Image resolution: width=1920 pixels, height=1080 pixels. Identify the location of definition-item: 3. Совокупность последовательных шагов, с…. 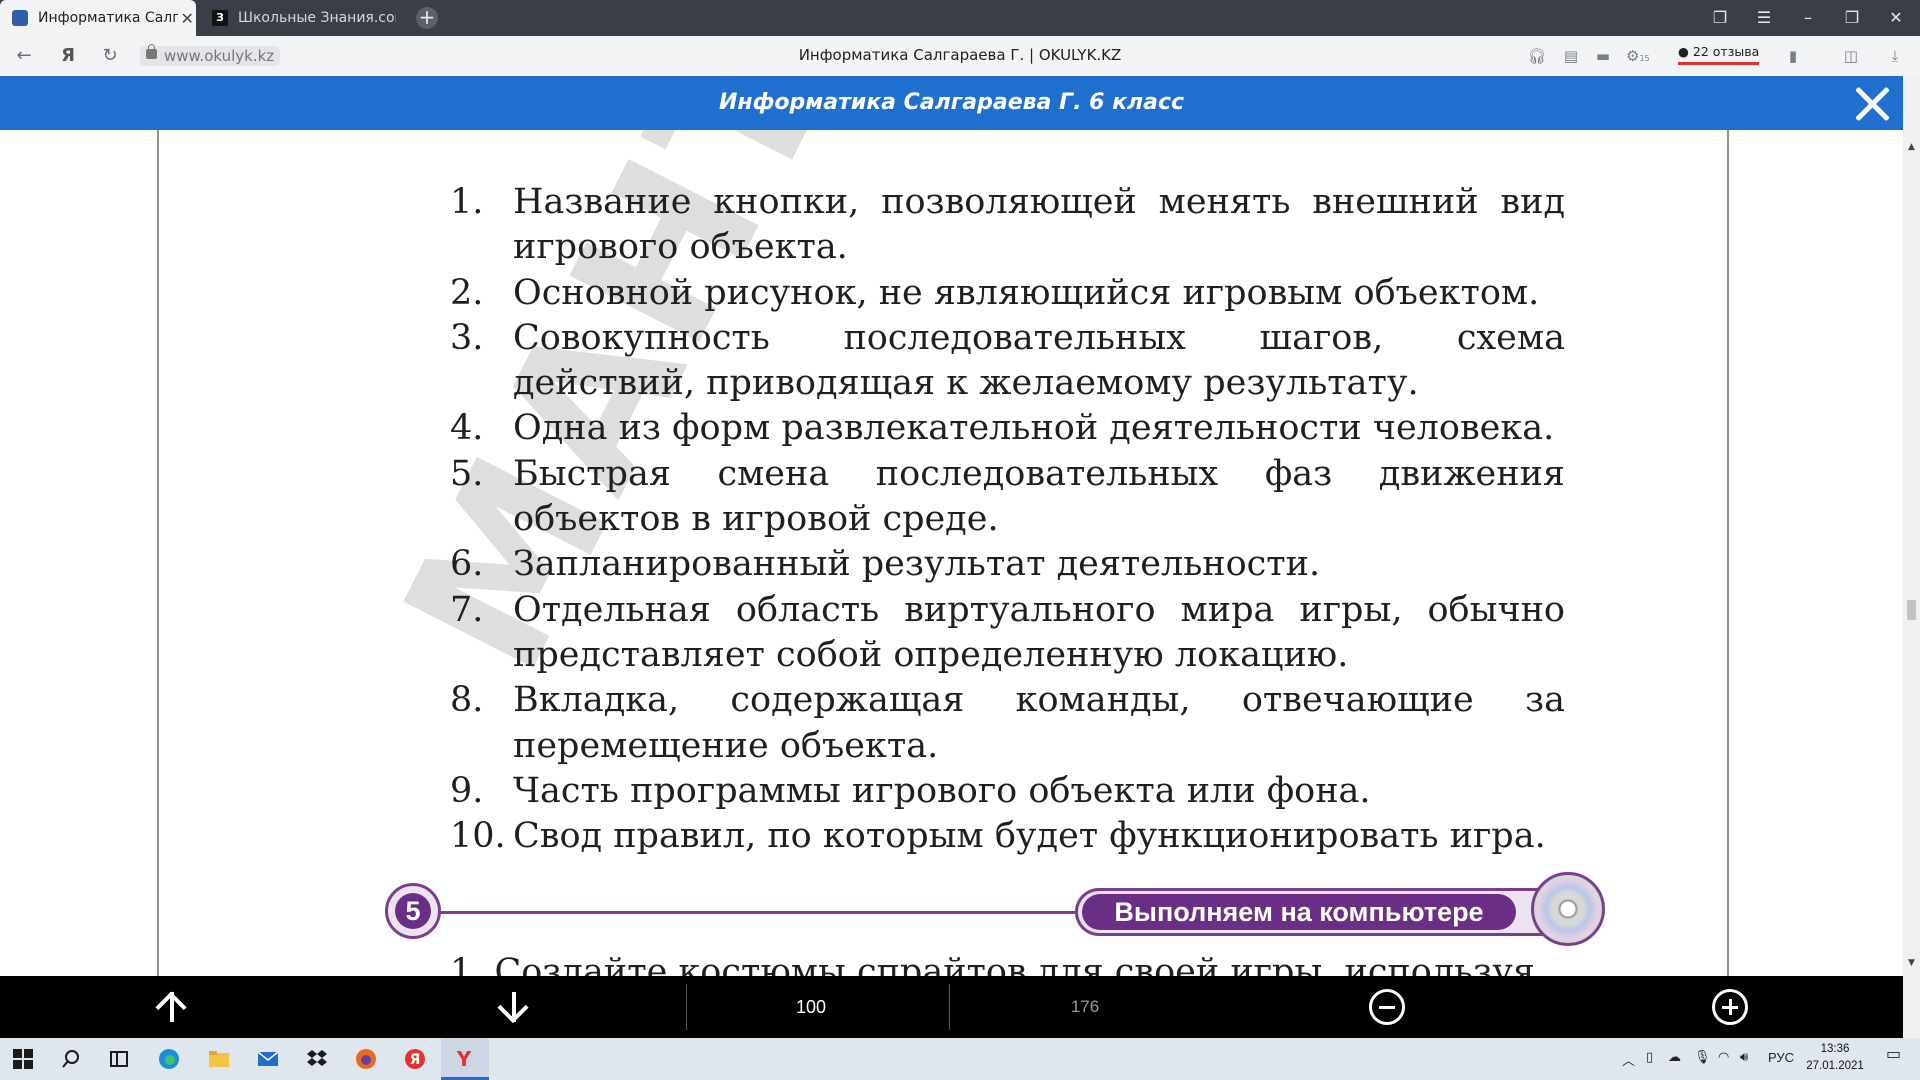
(1007, 361).